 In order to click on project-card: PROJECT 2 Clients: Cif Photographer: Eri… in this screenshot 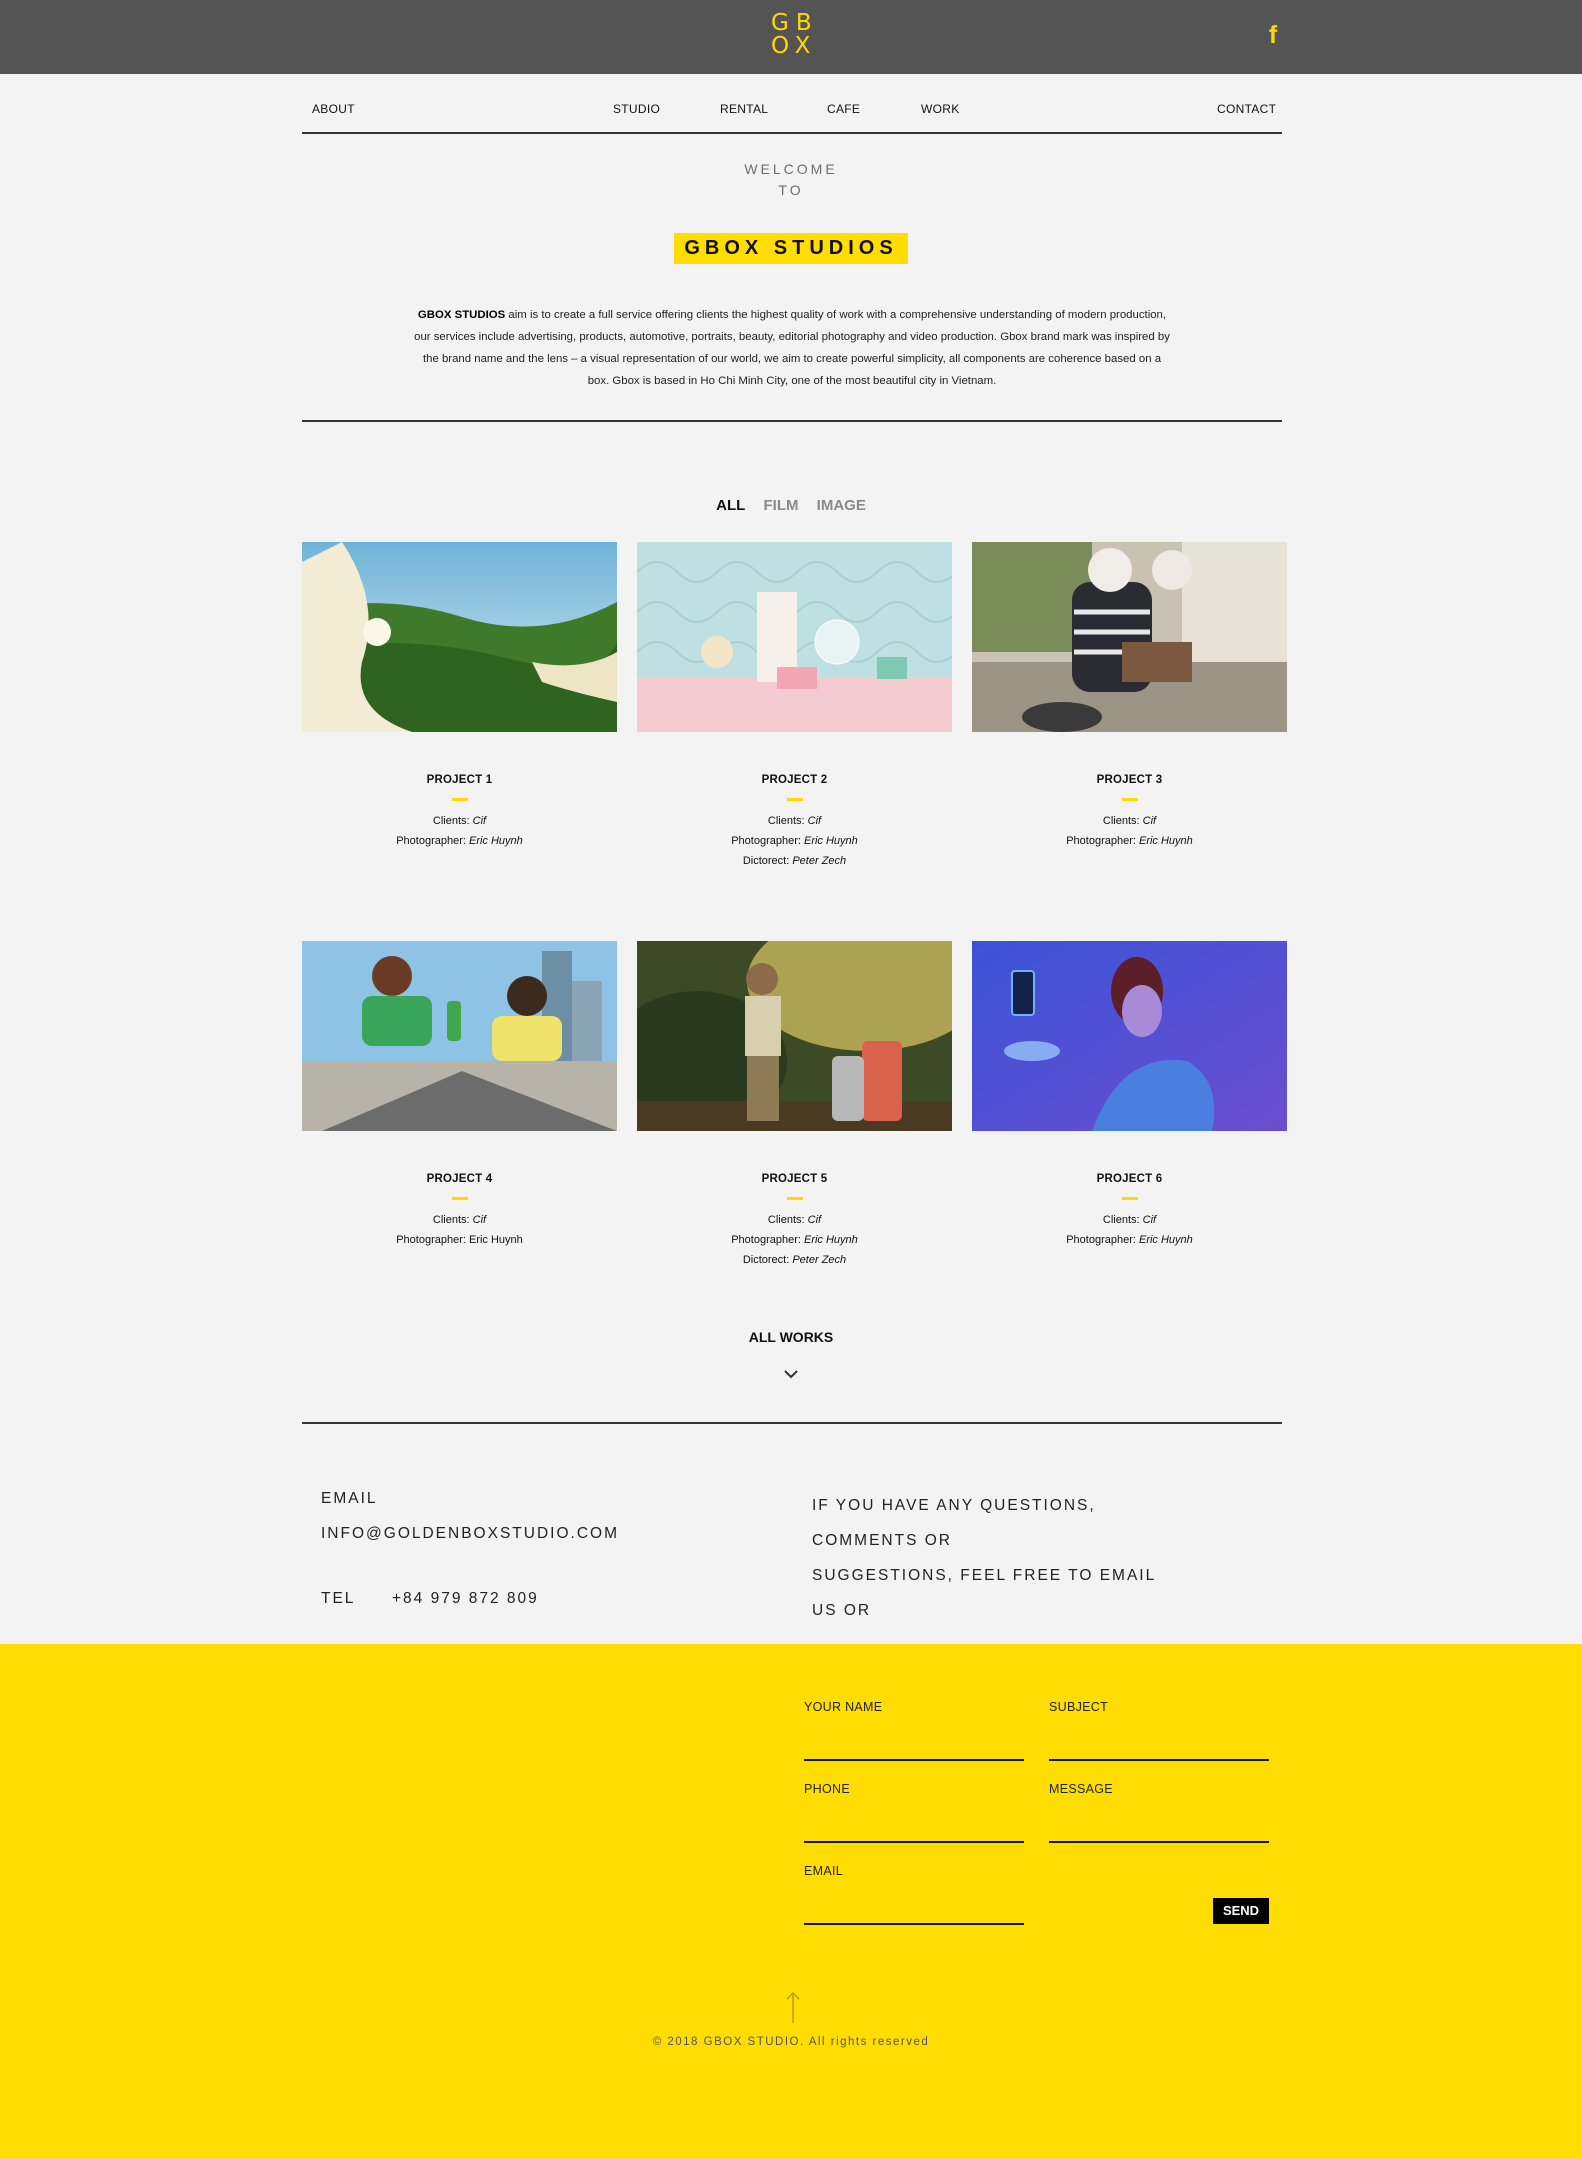, I will do `click(794, 706)`.